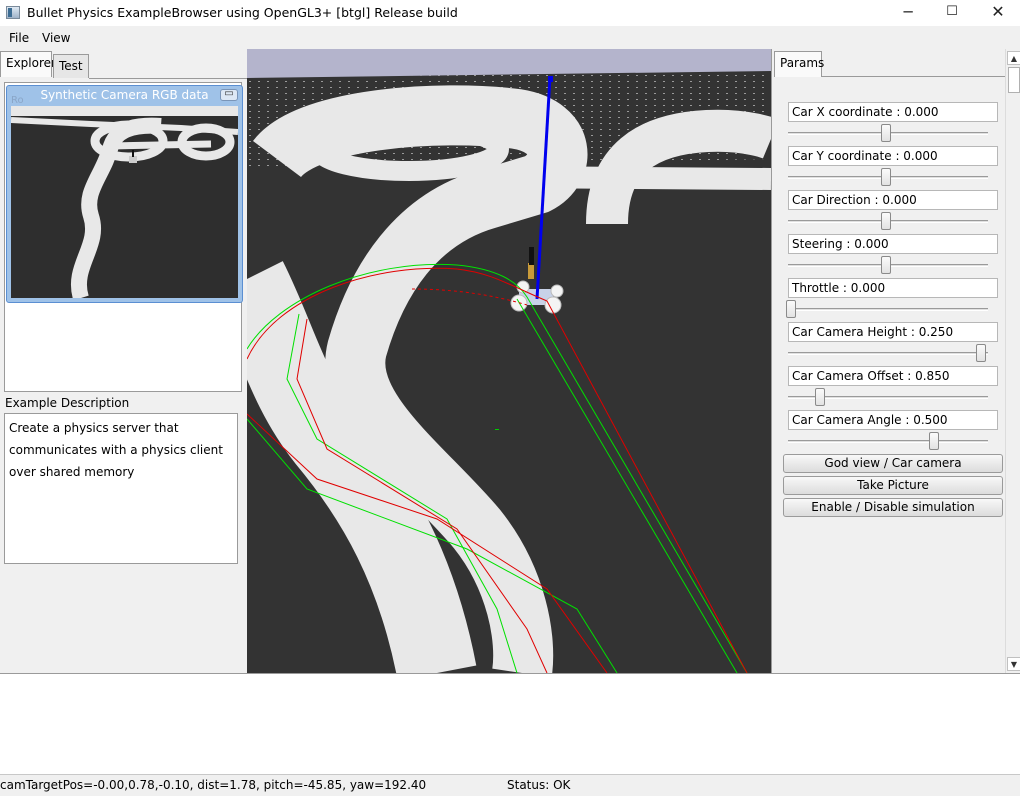 This screenshot has width=1020, height=796. I want to click on scroll-up-button: ▲, so click(1013, 58).